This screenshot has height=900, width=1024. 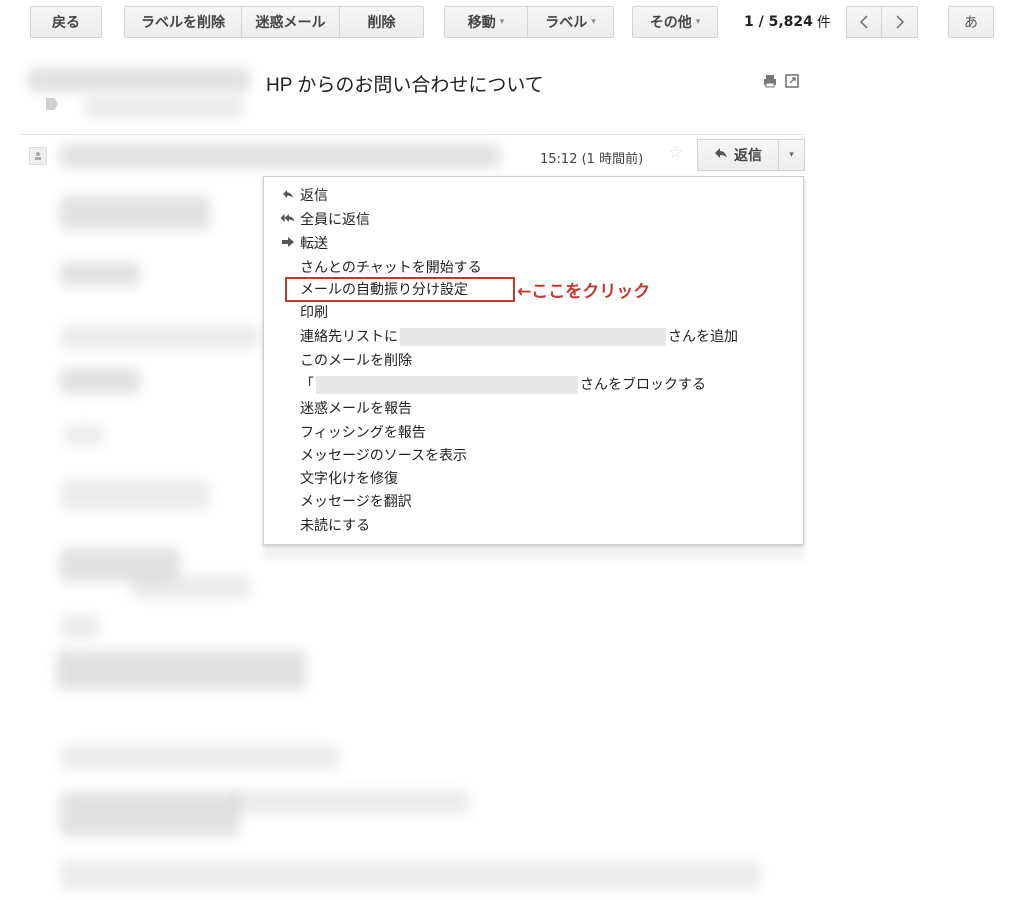 I want to click on menu-item-block-sender: 「 さんをブロックする, so click(x=503, y=385).